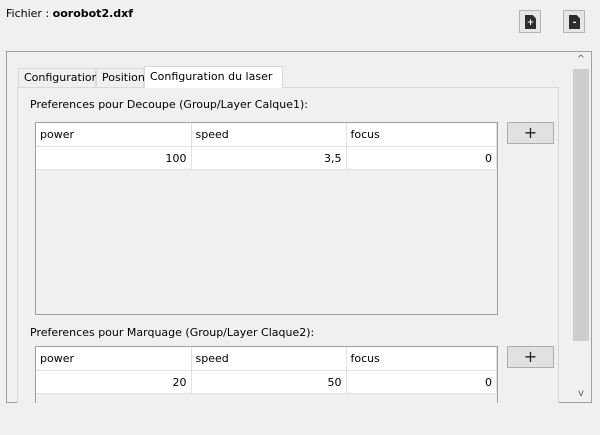 Image resolution: width=600 pixels, height=435 pixels. What do you see at coordinates (114, 158) in the screenshot?
I see `cell-power: 100` at bounding box center [114, 158].